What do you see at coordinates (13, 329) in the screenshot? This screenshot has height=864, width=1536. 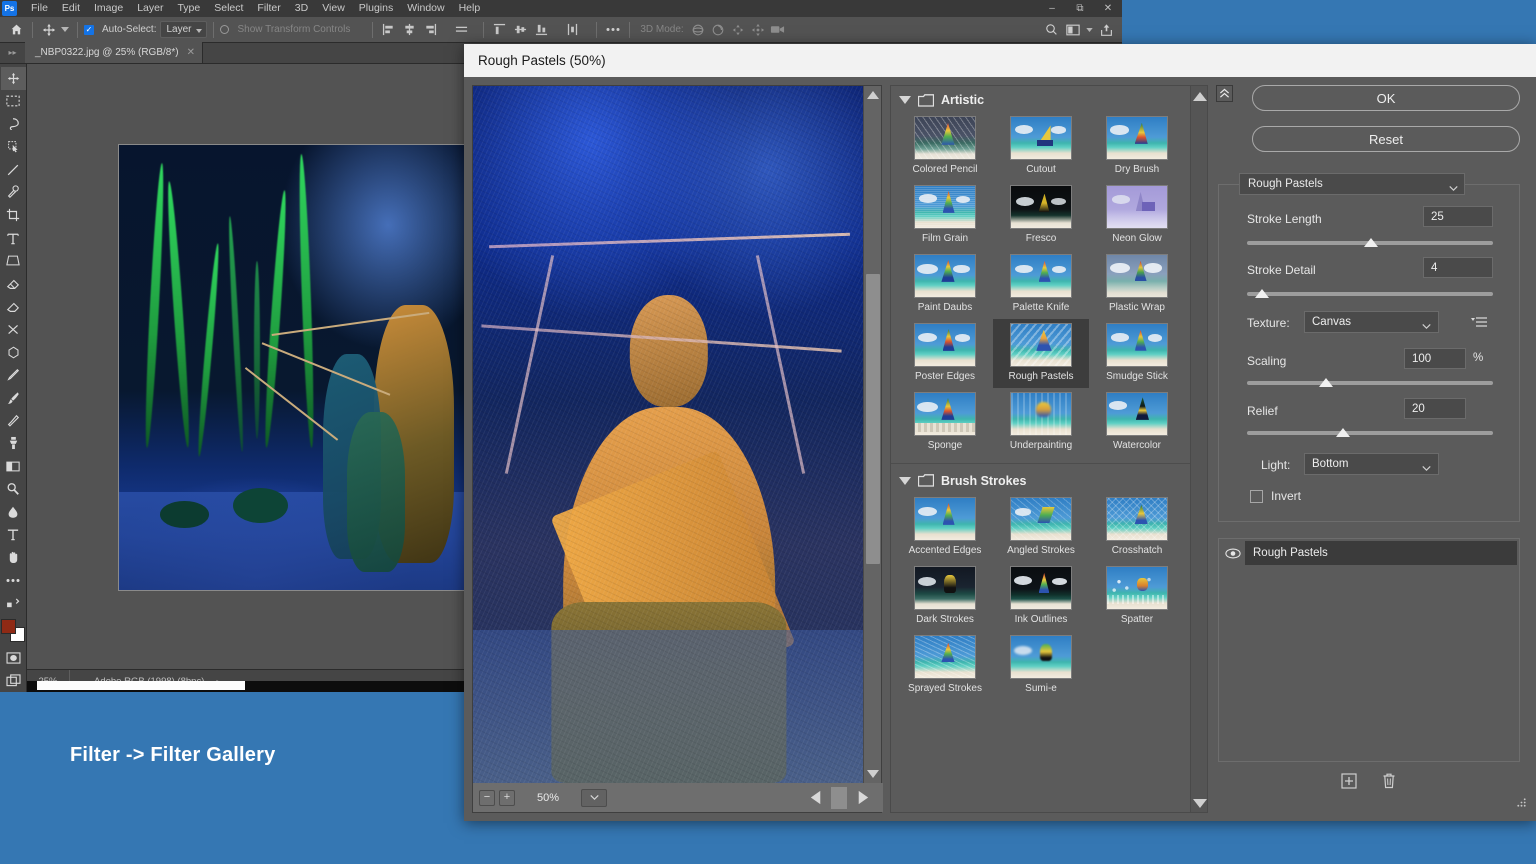 I see `tool-shuffle` at bounding box center [13, 329].